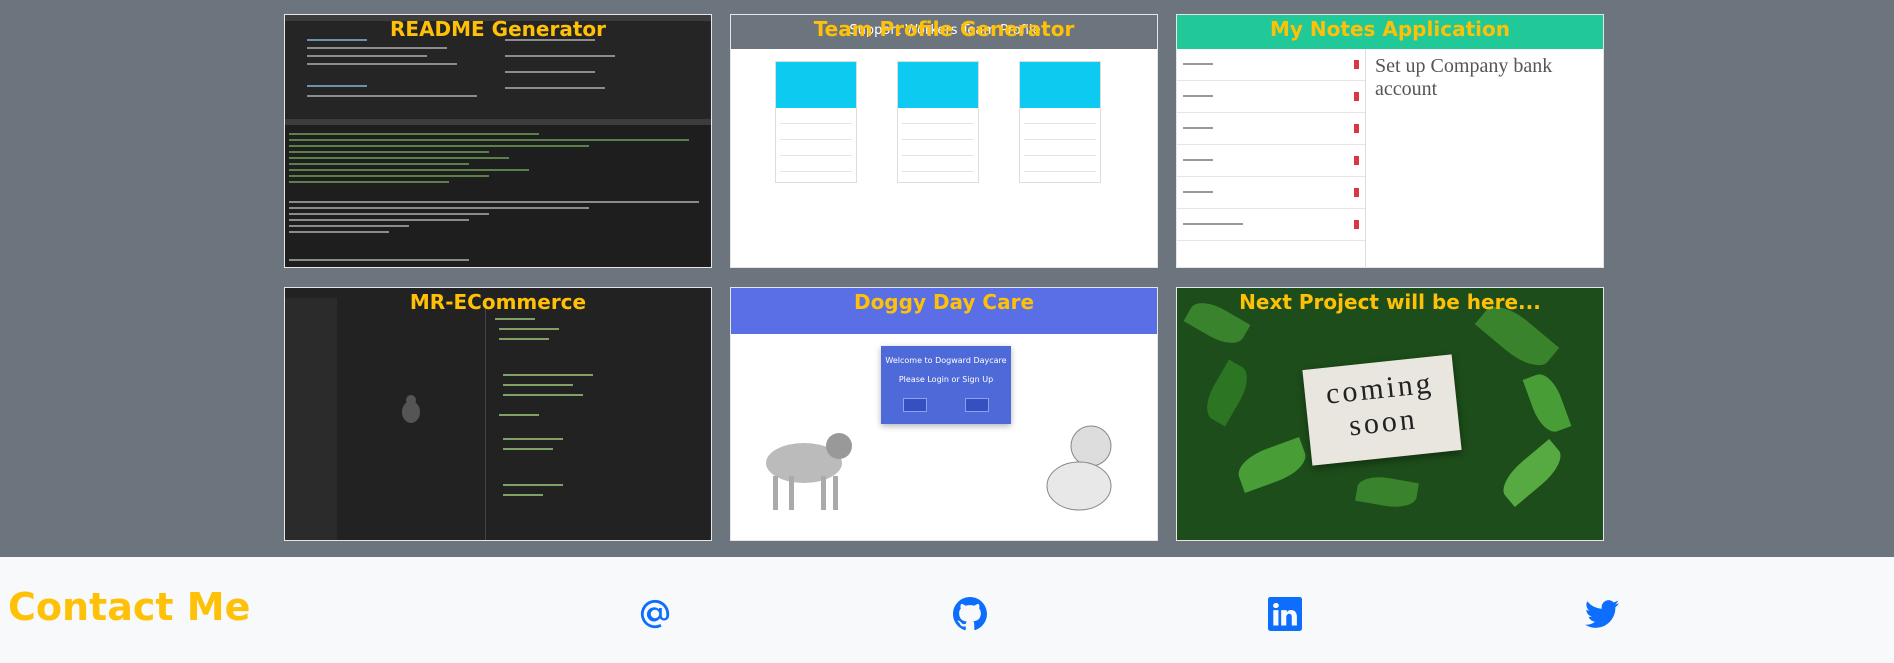 The image size is (1894, 663). What do you see at coordinates (498, 302) in the screenshot?
I see `project-title: MR-ECommerce` at bounding box center [498, 302].